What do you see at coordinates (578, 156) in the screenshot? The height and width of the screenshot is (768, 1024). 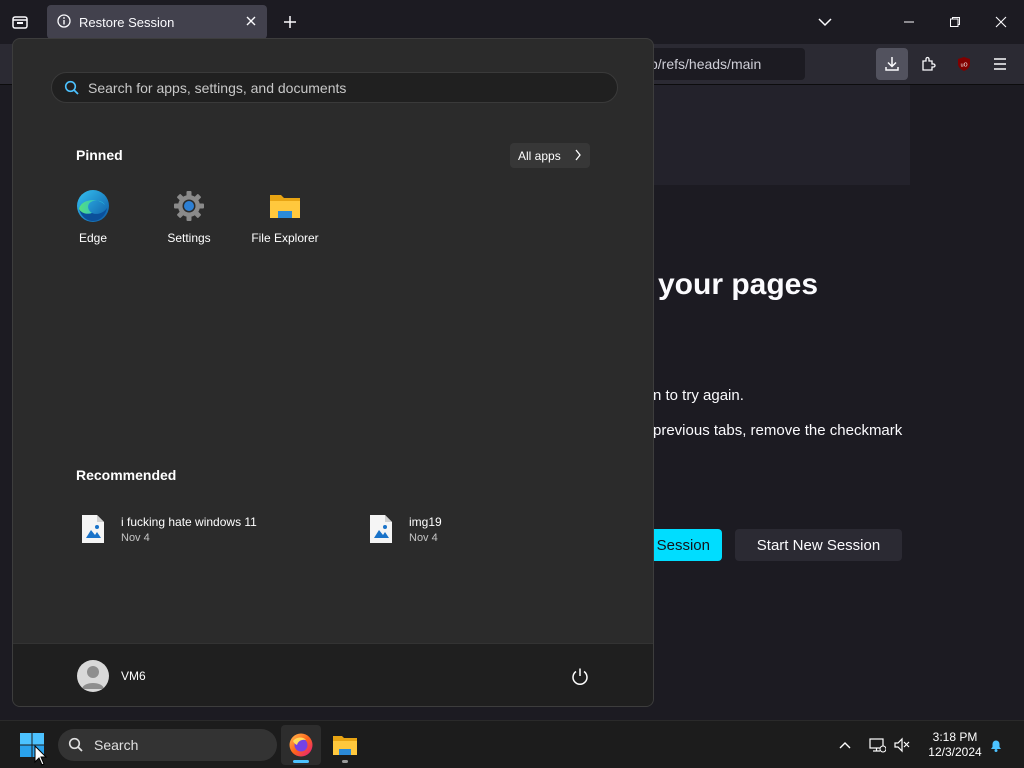 I see `chevron-right-icon` at bounding box center [578, 156].